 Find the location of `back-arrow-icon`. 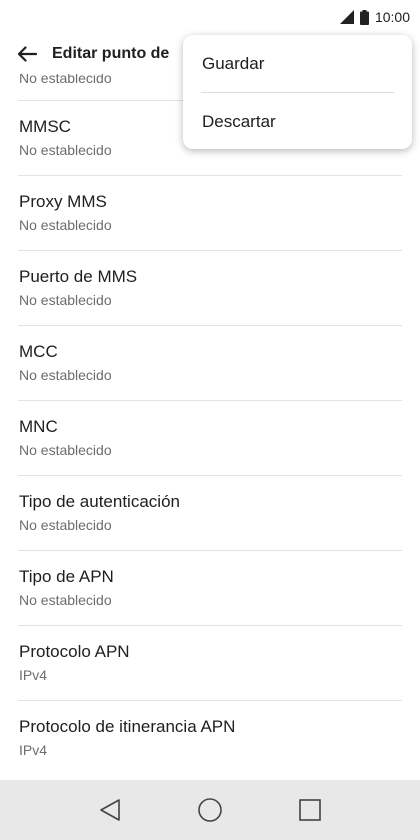

back-arrow-icon is located at coordinates (27, 54).